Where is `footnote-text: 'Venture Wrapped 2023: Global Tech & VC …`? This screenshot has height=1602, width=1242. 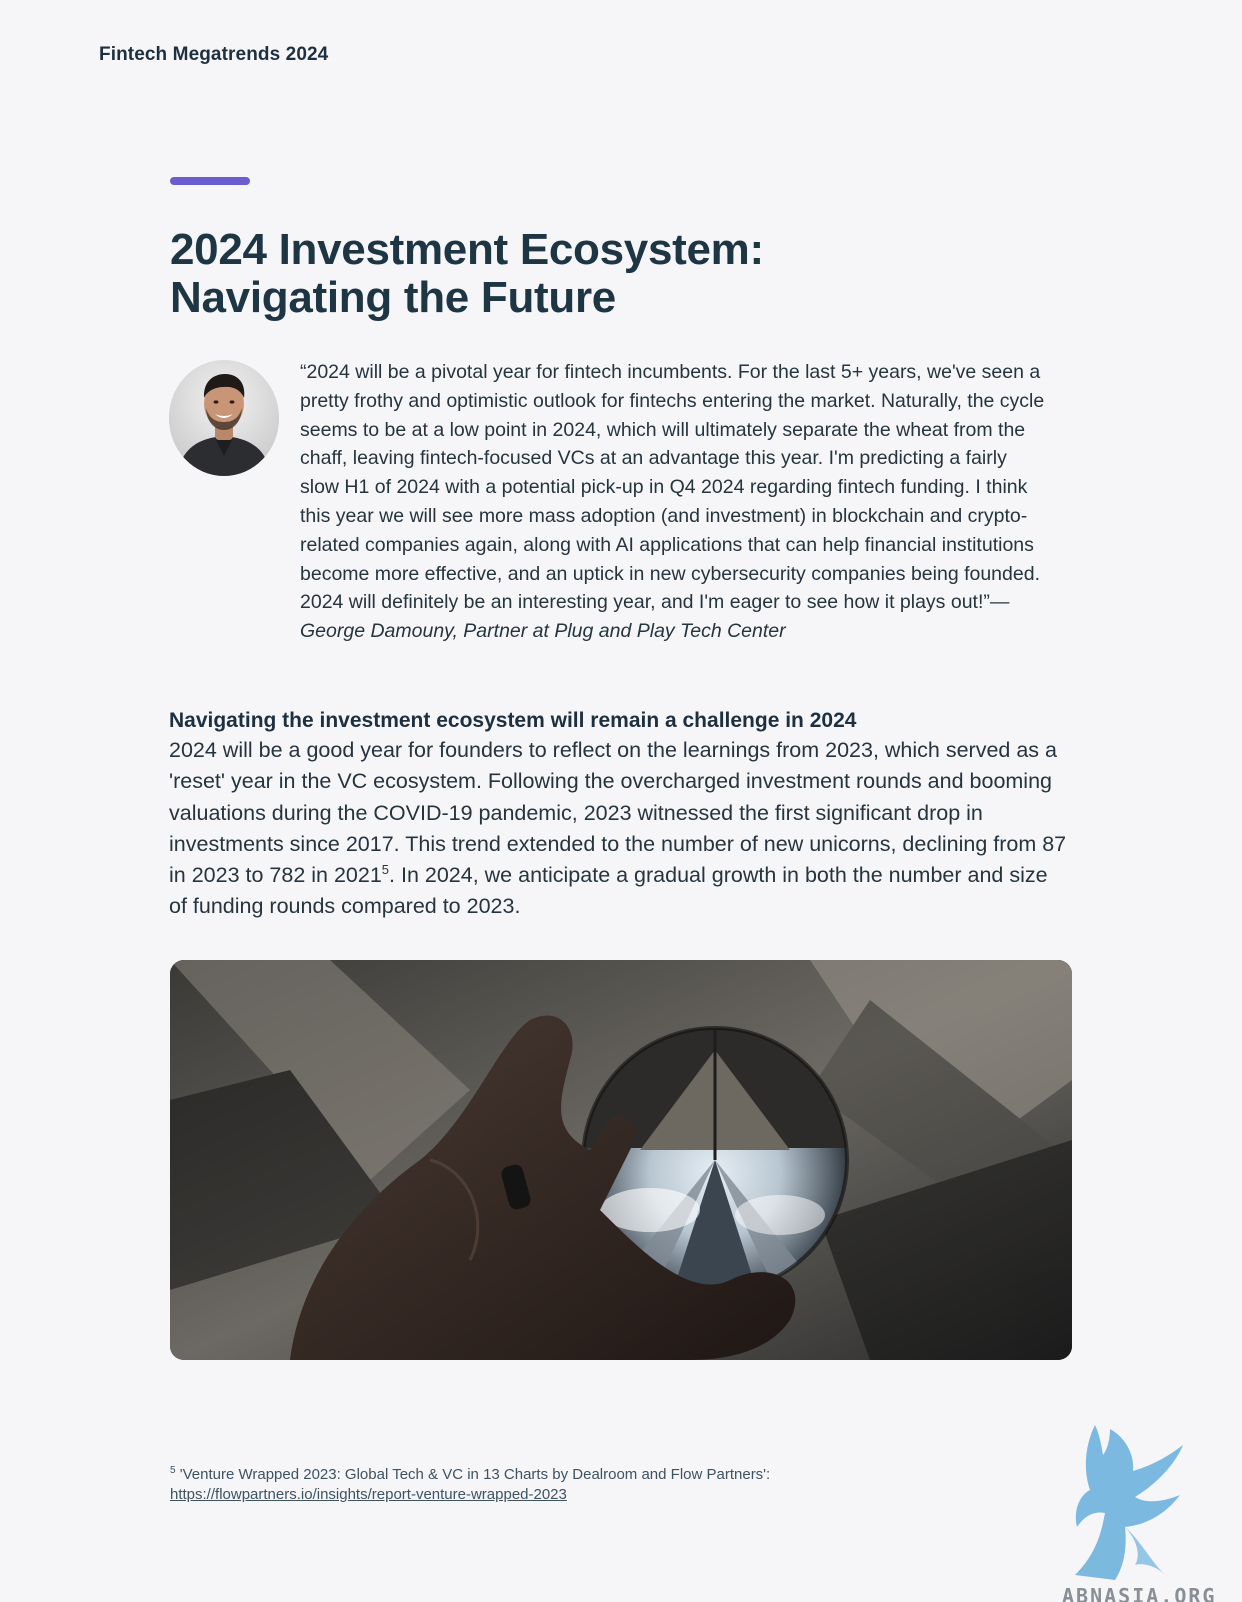
footnote-text: 'Venture Wrapped 2023: Global Tech & VC … is located at coordinates (473, 1474).